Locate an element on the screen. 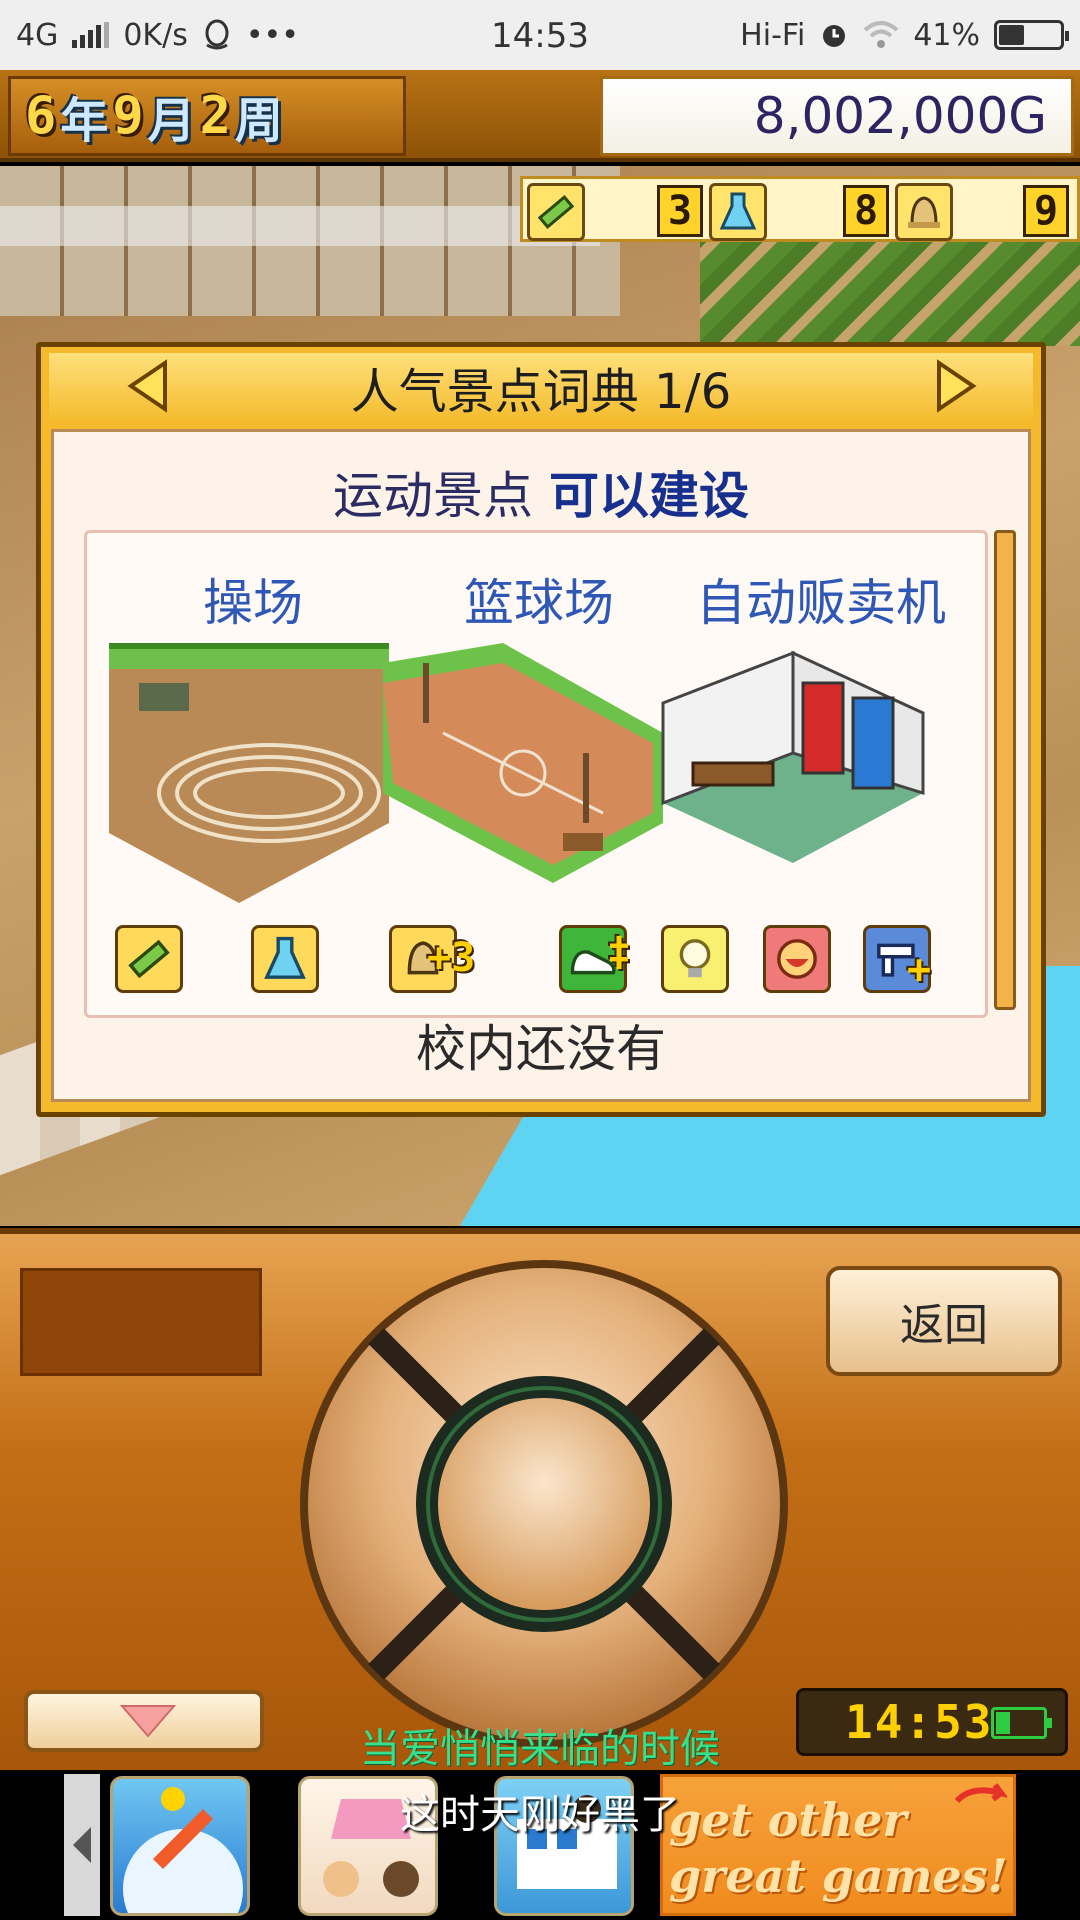 The height and width of the screenshot is (1920, 1080). bell-count: 9 is located at coordinates (1046, 211).